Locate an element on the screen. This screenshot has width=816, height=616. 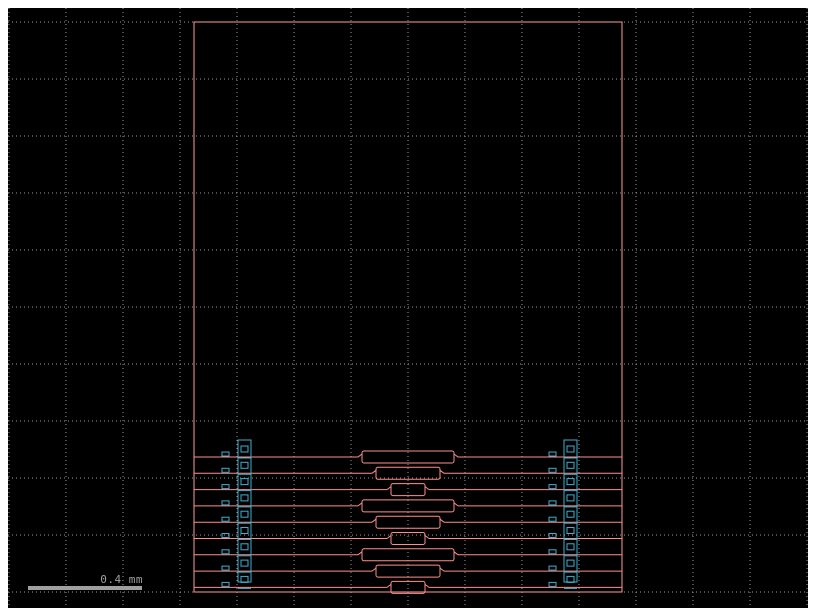
right-pad-column is located at coordinates (563, 514).